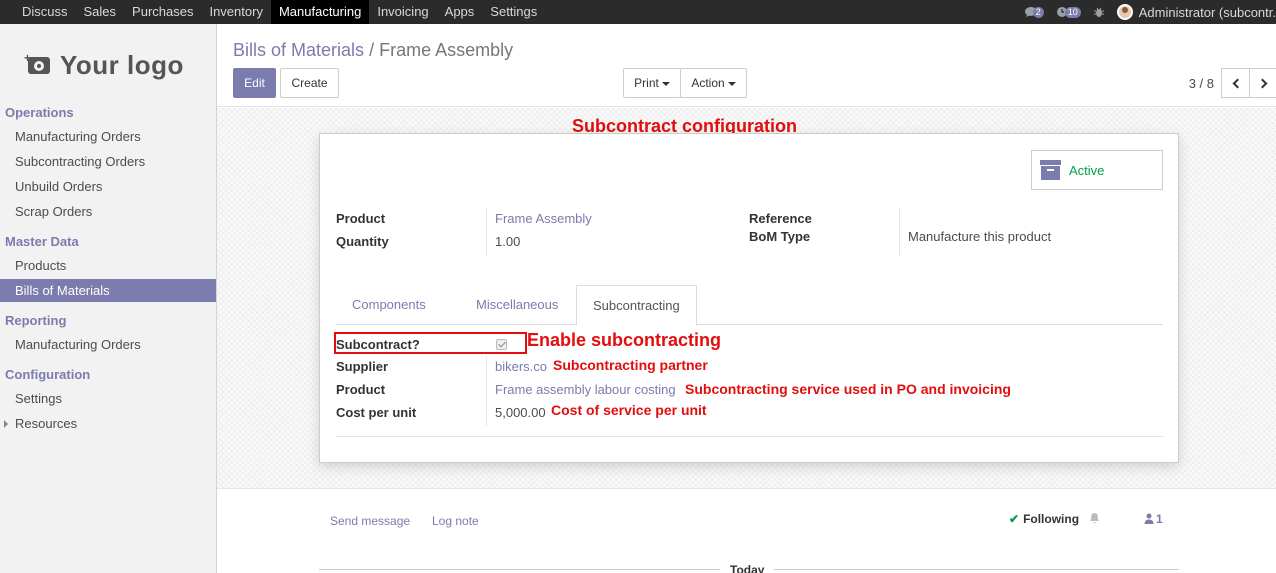 Image resolution: width=1276 pixels, height=573 pixels. Describe the element at coordinates (630, 365) in the screenshot. I see `annotation-partner: Subcontracting partner` at that location.